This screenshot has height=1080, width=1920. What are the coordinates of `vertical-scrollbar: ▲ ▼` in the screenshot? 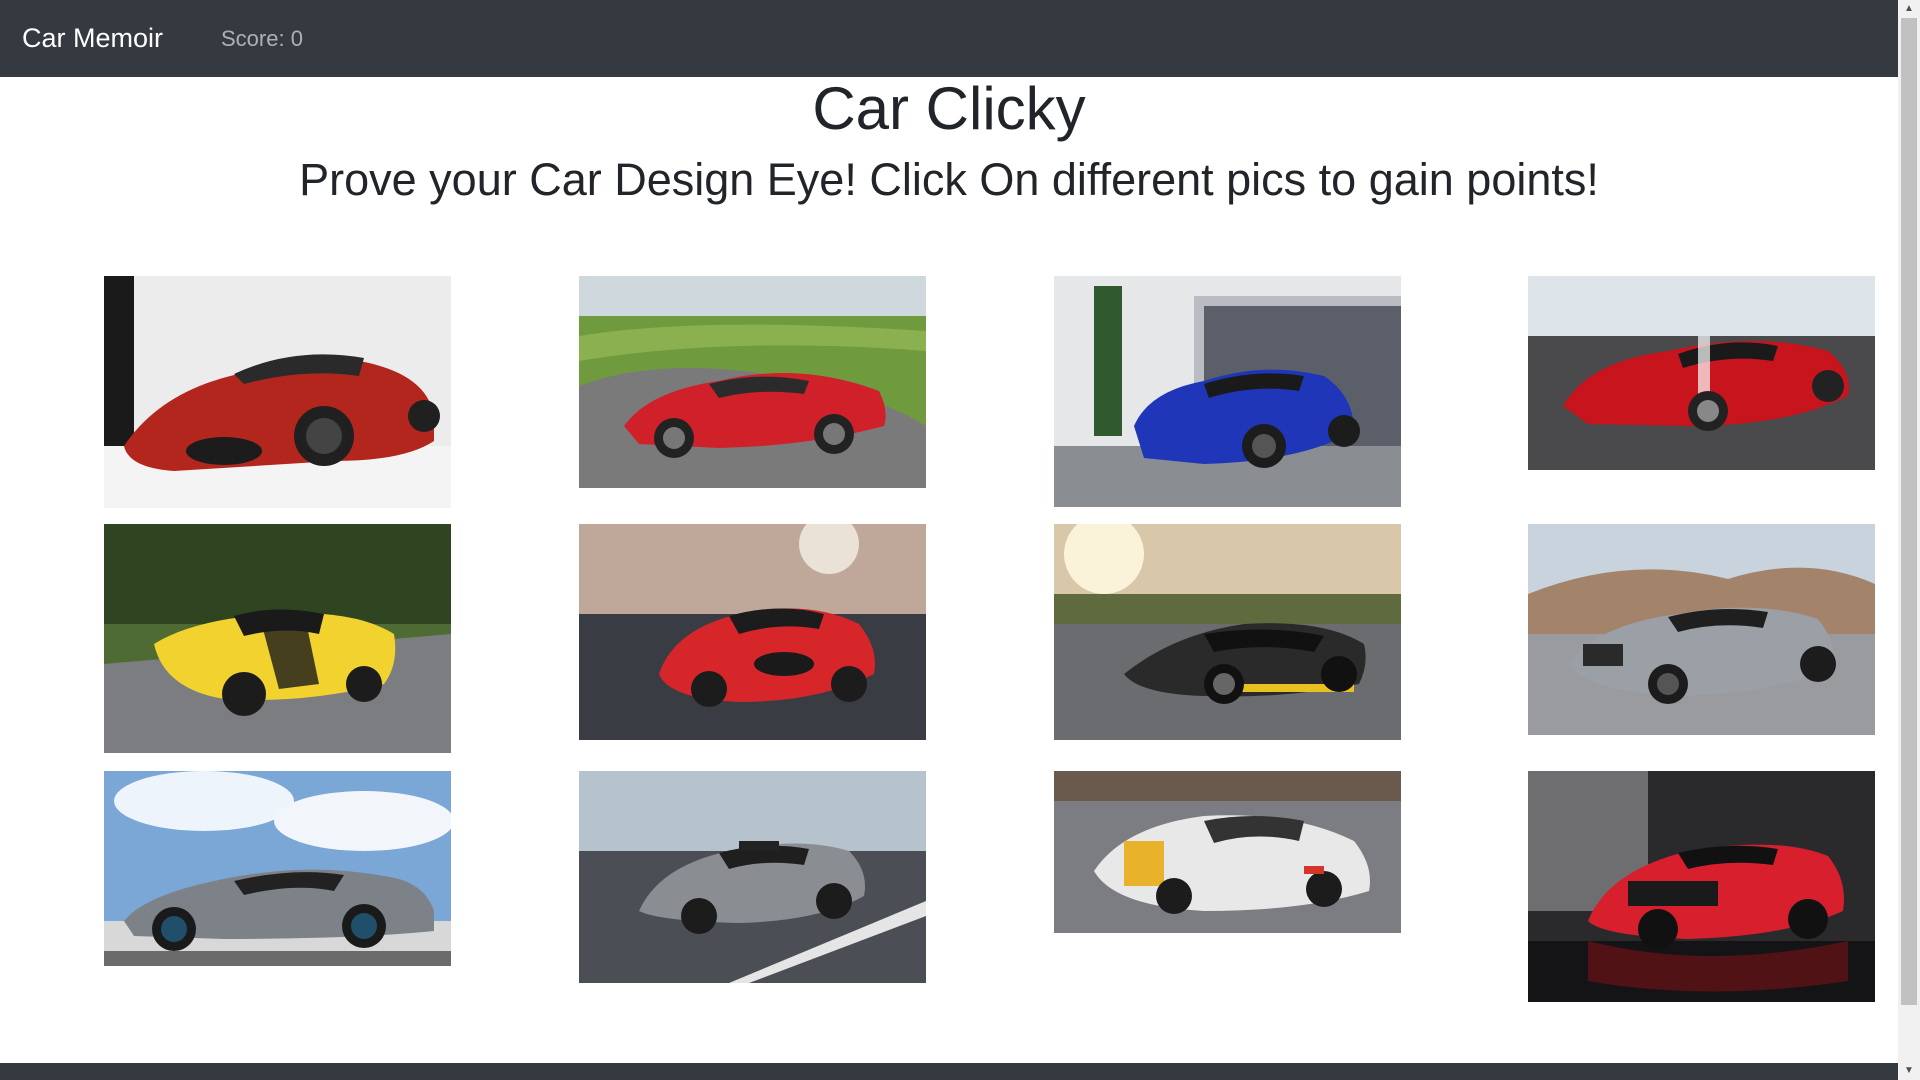 It's located at (1909, 540).